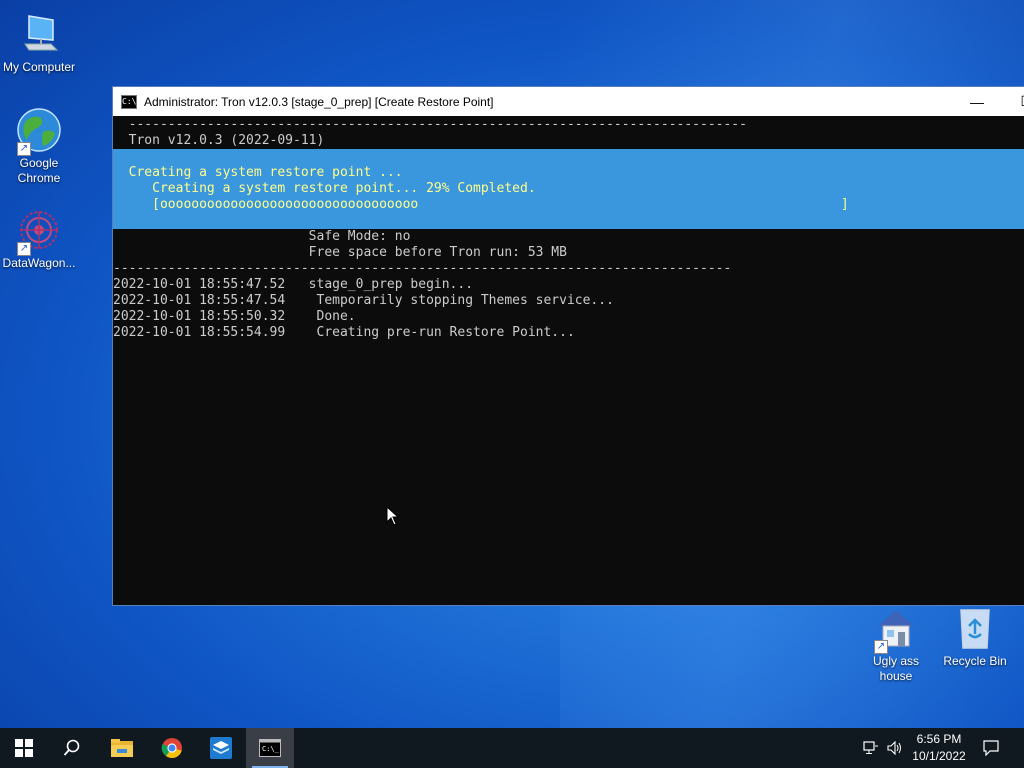 This screenshot has width=1024, height=768. Describe the element at coordinates (393, 516) in the screenshot. I see `mouse-cursor-icon` at that location.